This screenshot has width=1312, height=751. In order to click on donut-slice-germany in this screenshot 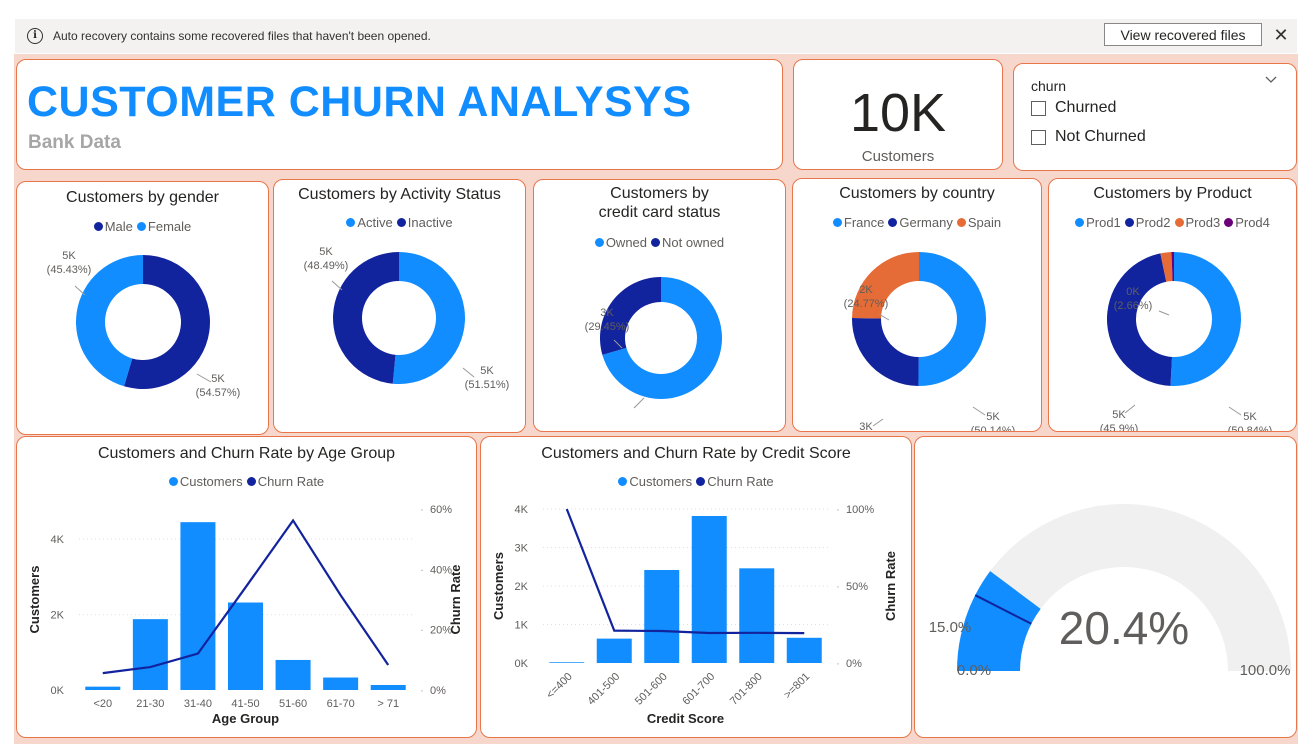, I will do `click(885, 352)`.